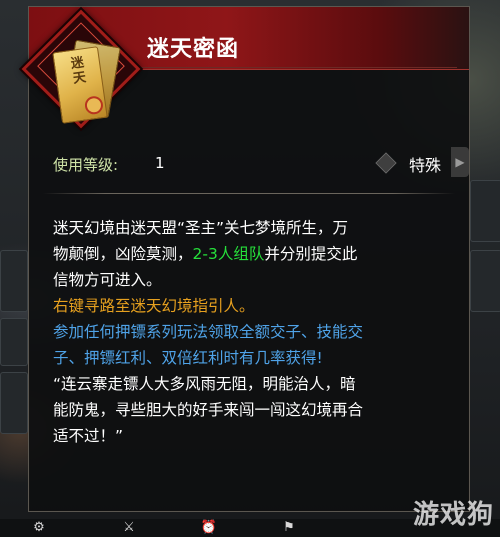 The width and height of the screenshot is (500, 537). What do you see at coordinates (129, 528) in the screenshot?
I see `toolbar-icon: ⚔` at bounding box center [129, 528].